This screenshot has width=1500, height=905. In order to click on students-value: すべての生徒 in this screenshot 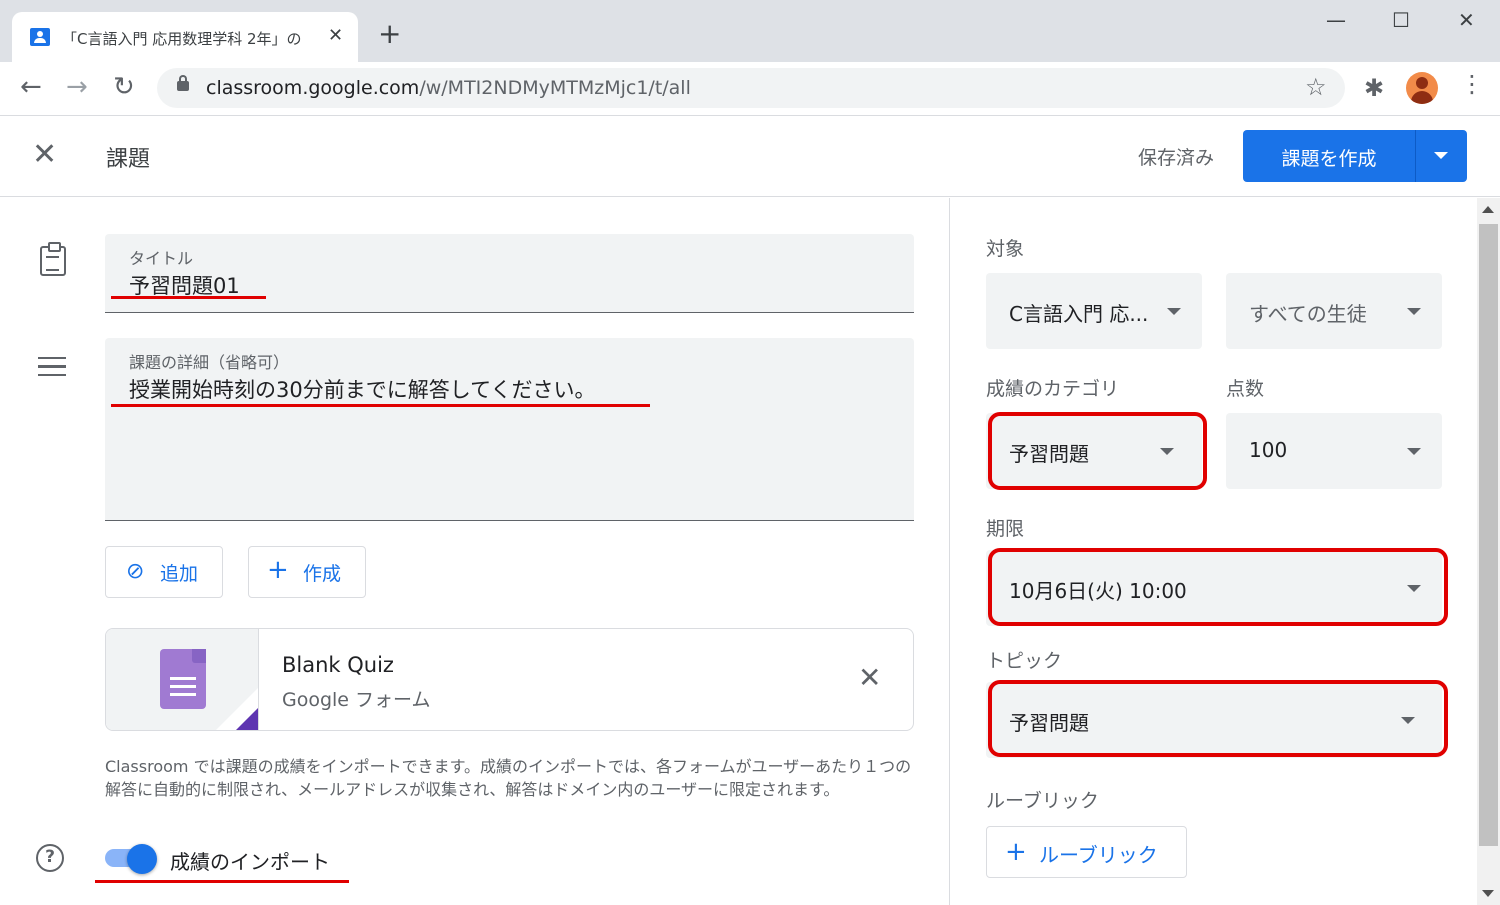, I will do `click(1308, 312)`.